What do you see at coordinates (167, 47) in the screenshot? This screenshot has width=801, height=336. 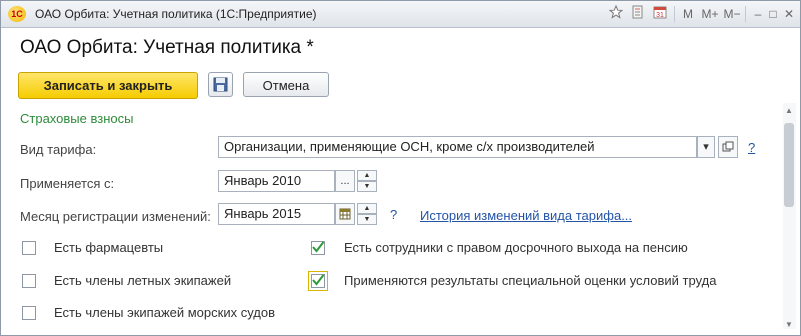 I see `form-title: ОАО Орбита: Учетная политика *` at bounding box center [167, 47].